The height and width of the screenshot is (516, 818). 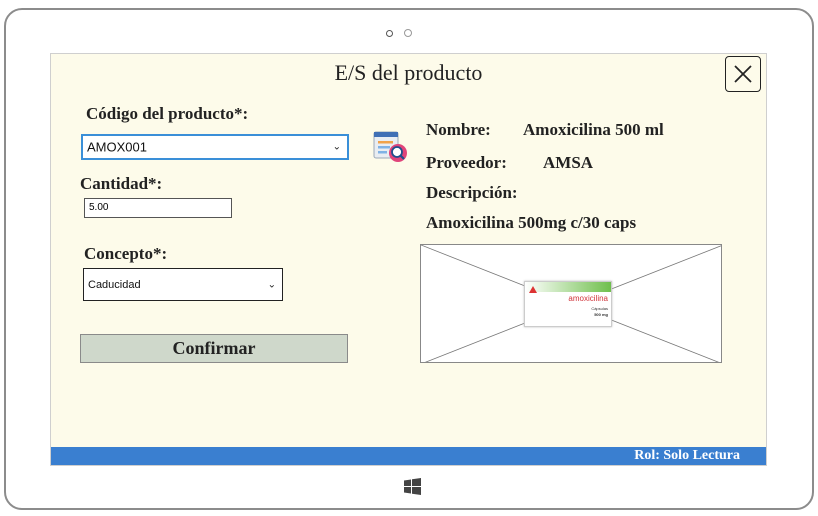 What do you see at coordinates (687, 455) in the screenshot?
I see `role-label: Rol: Solo Lectura` at bounding box center [687, 455].